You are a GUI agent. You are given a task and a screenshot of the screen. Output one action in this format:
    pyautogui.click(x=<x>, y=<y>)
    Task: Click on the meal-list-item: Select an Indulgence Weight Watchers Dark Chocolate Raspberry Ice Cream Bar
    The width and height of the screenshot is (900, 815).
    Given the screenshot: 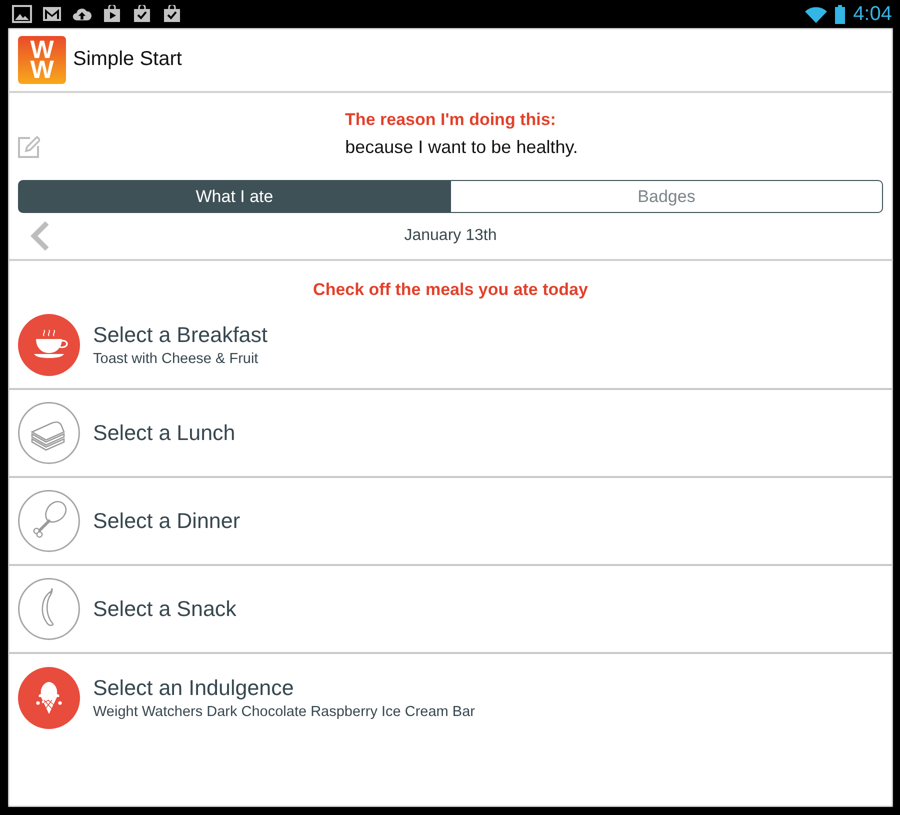 What is the action you would take?
    pyautogui.click(x=450, y=698)
    